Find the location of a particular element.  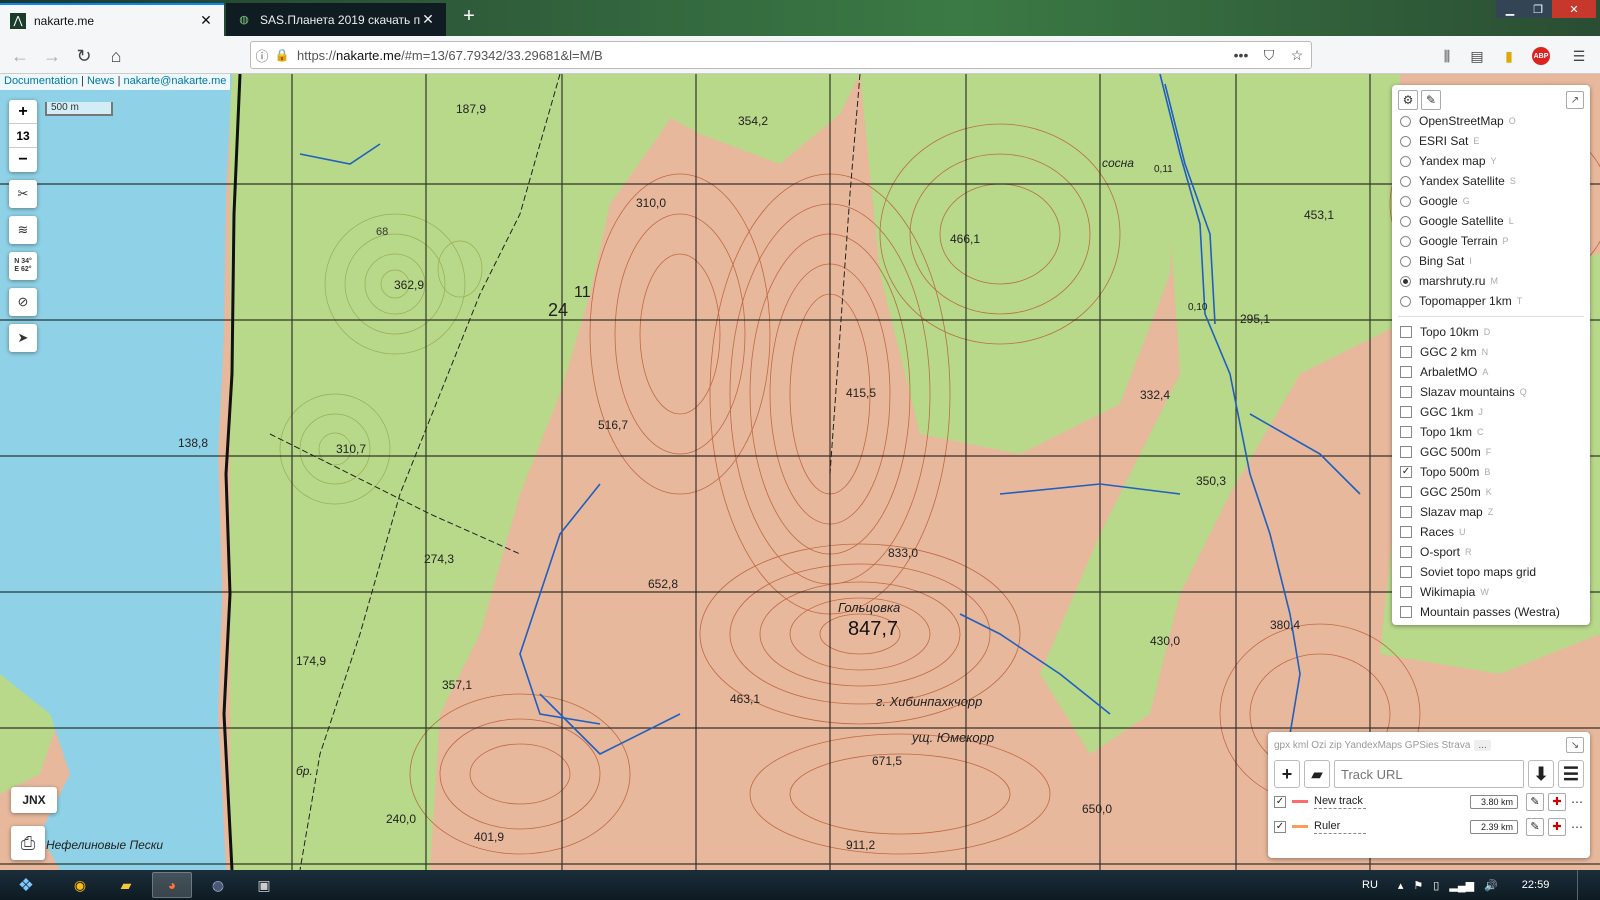

base-layer-item: Topomapper 1km T is located at coordinates (1491, 301).